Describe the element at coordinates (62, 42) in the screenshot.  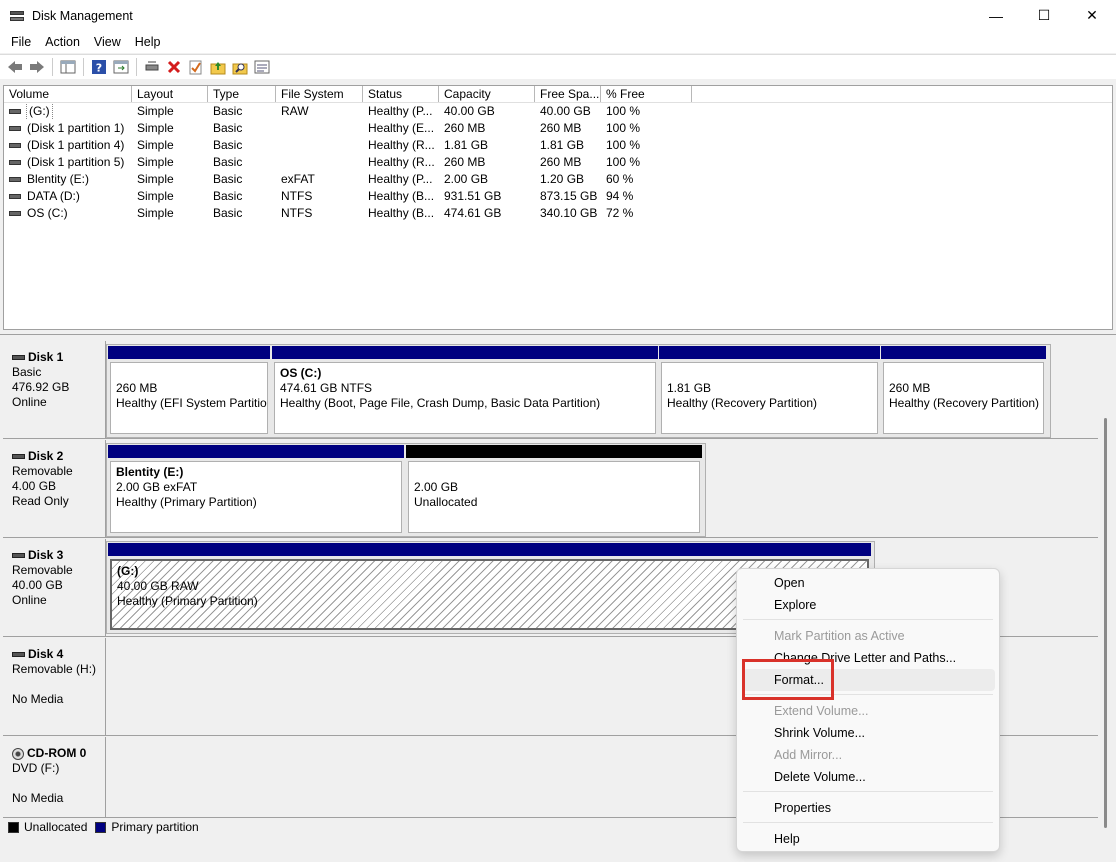
I see `menu-action: Action` at that location.